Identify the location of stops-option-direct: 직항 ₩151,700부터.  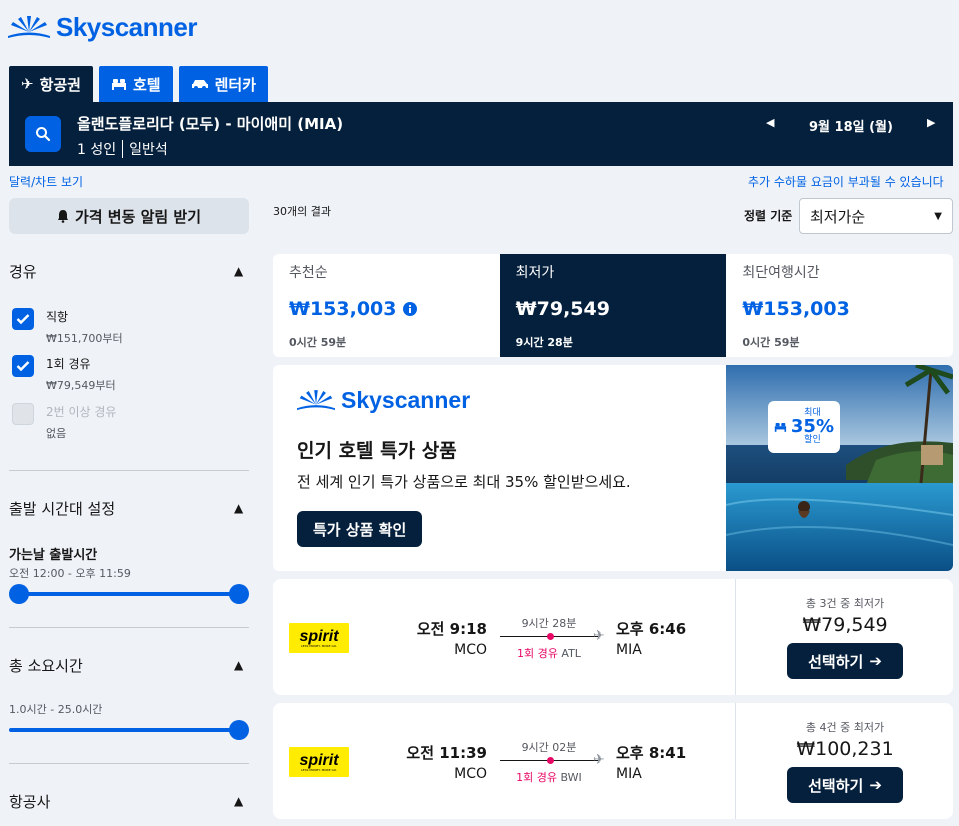
(67, 327).